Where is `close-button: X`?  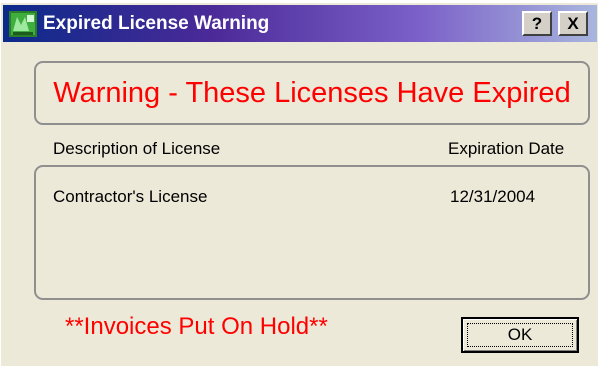
close-button: X is located at coordinates (573, 23).